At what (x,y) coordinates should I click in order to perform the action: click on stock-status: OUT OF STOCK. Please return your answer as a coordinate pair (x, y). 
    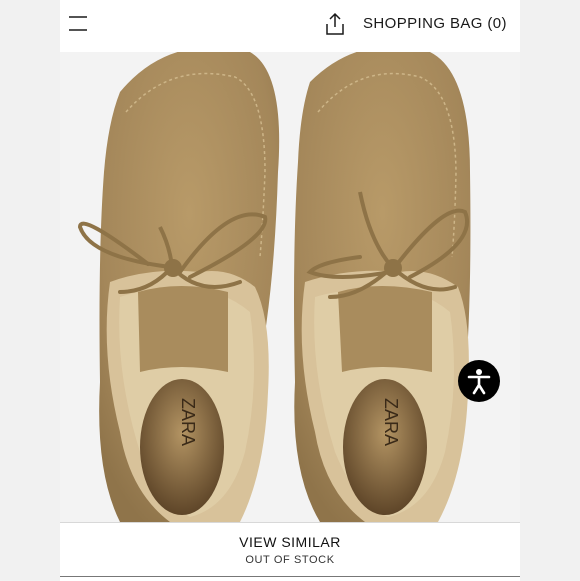
    Looking at the image, I should click on (290, 560).